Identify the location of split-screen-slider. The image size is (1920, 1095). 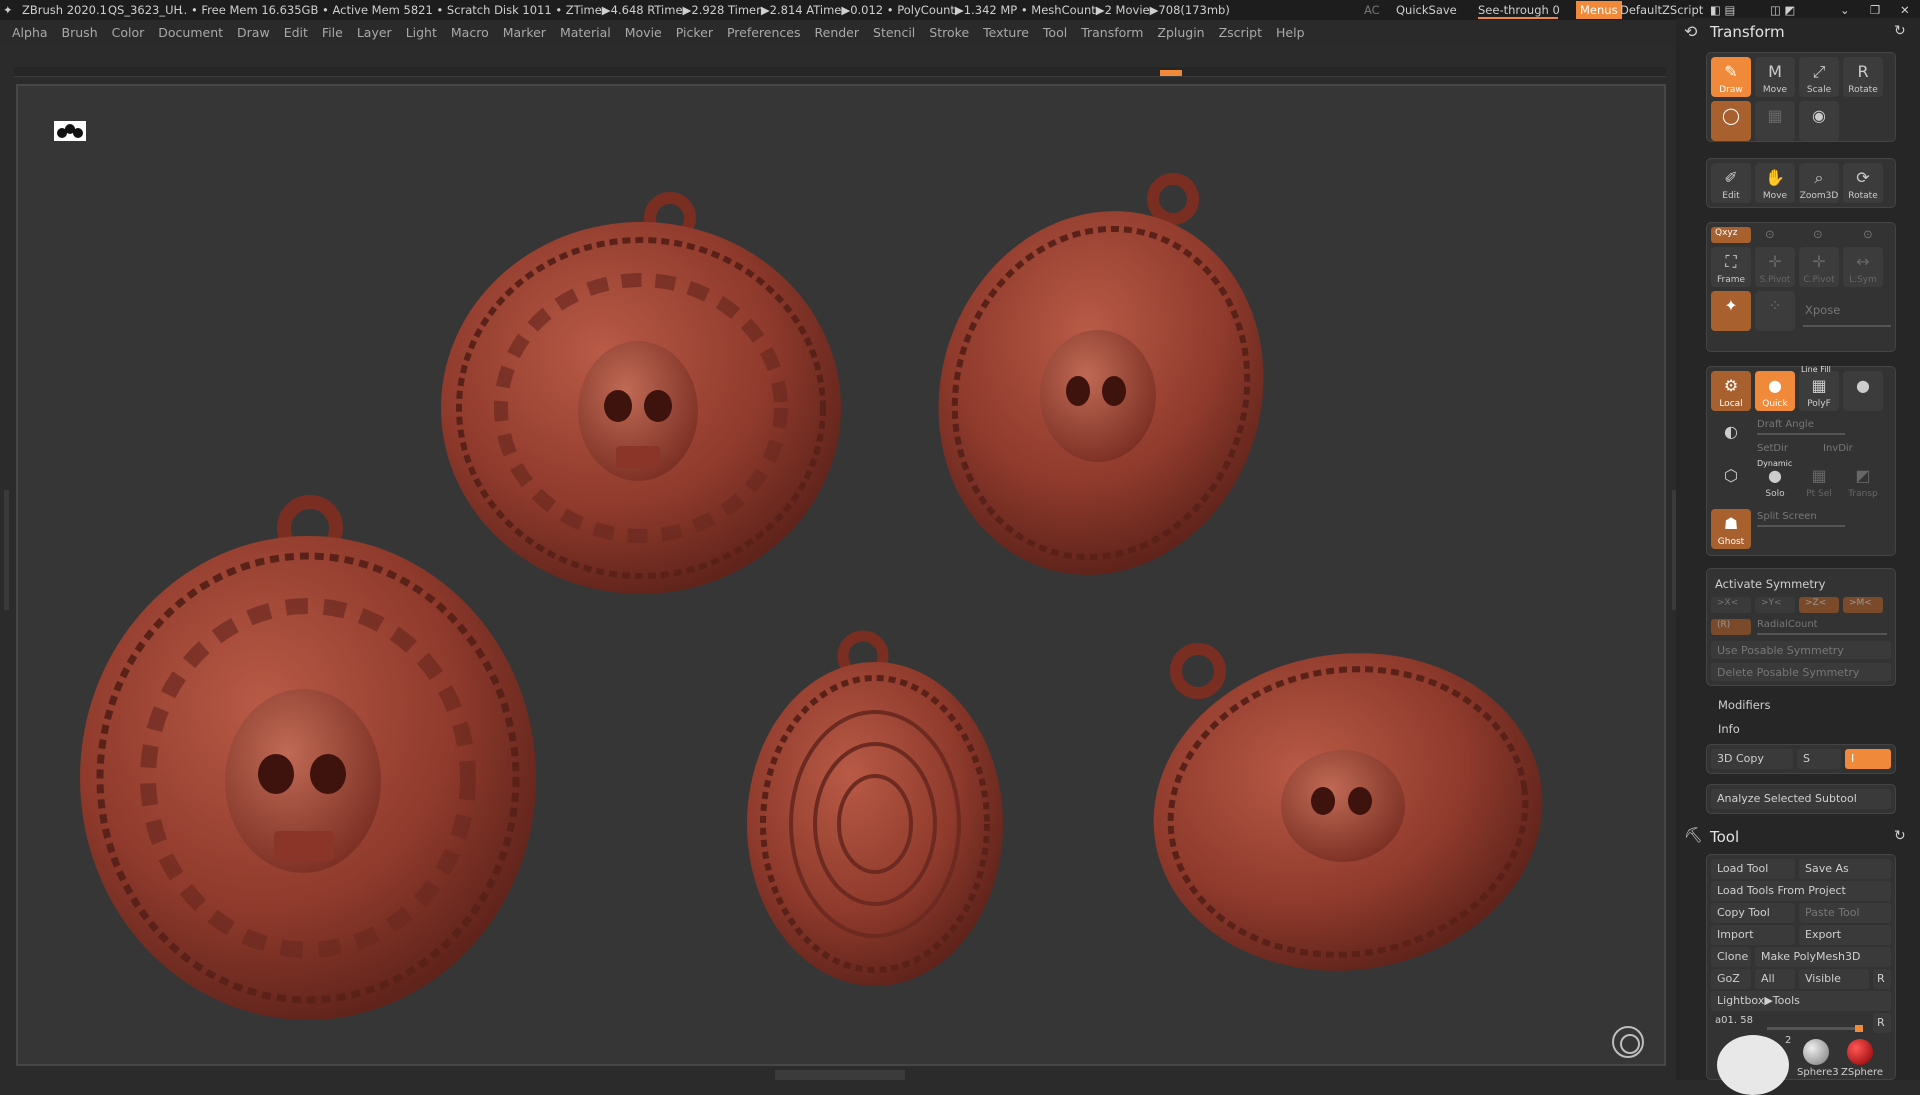
(1801, 526).